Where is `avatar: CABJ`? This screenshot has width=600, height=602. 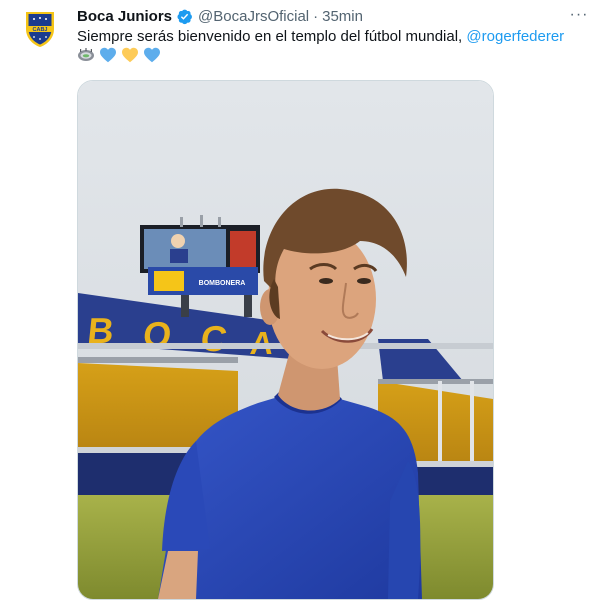
avatar: CABJ is located at coordinates (40, 29).